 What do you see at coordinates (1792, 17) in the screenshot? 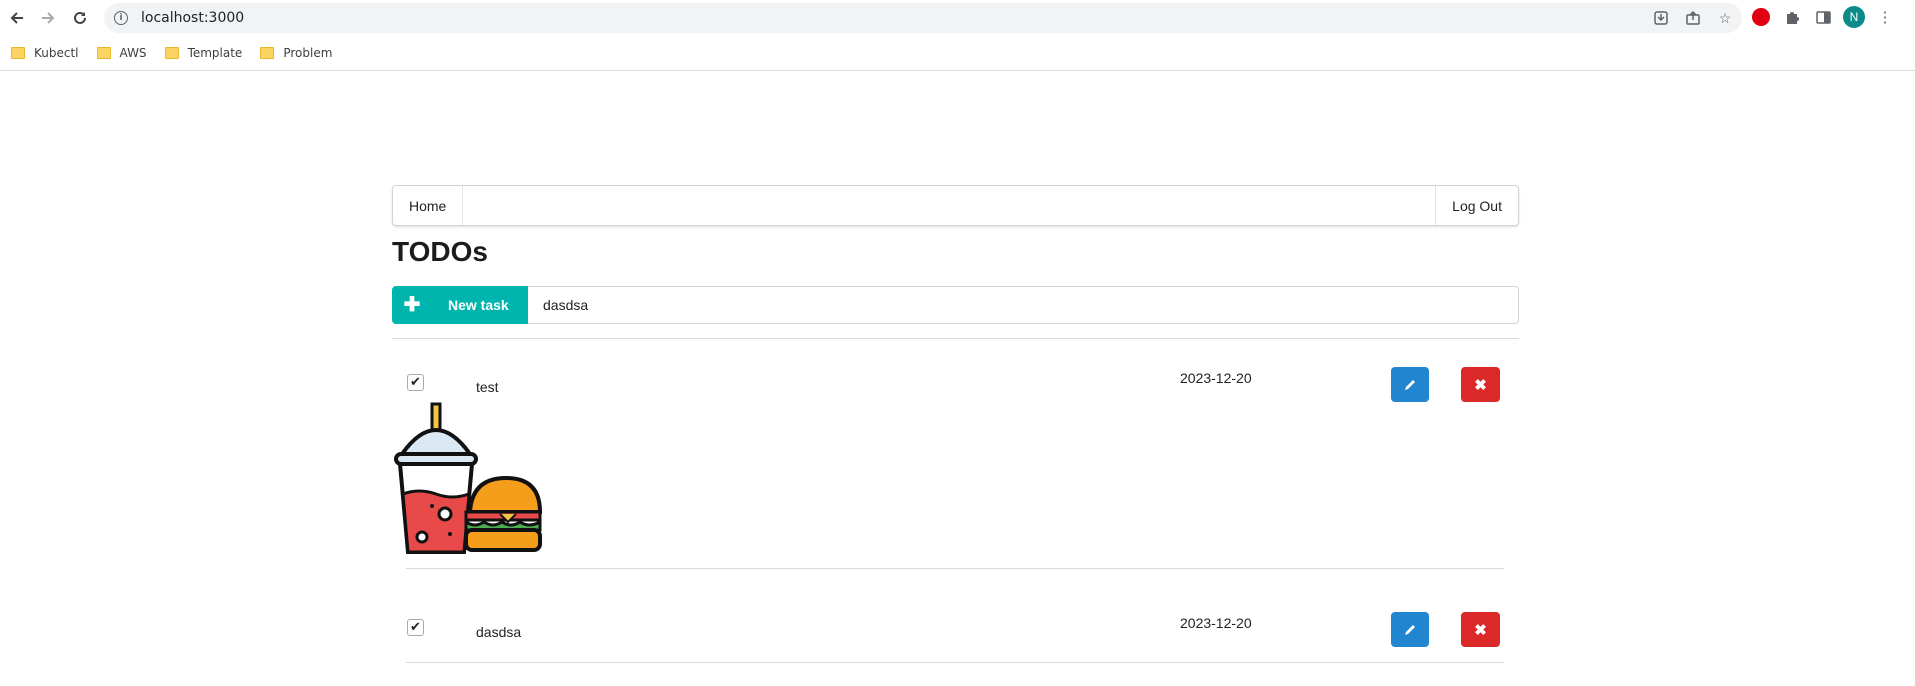
I see `extensions-puzzle-icon` at bounding box center [1792, 17].